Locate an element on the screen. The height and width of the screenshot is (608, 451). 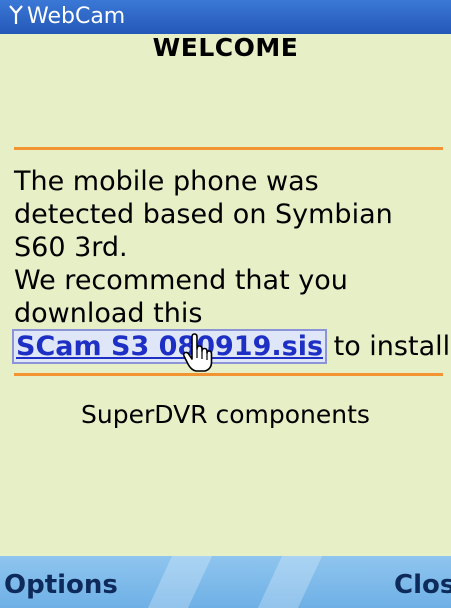
top-divider is located at coordinates (228, 148).